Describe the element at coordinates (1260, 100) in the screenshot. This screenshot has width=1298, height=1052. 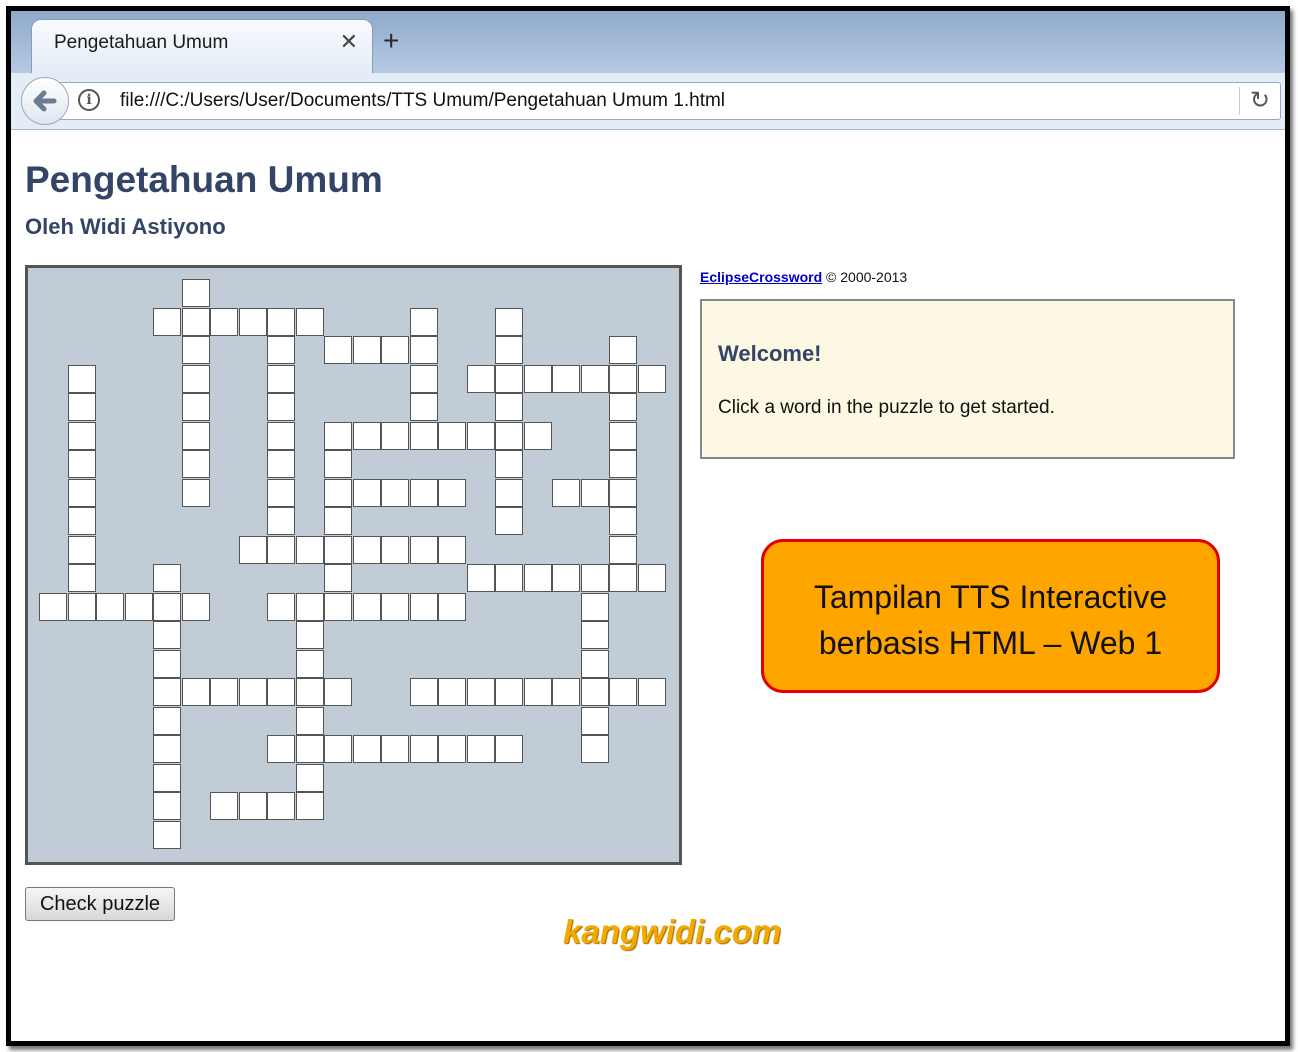
I see `reload-icon: ↻` at that location.